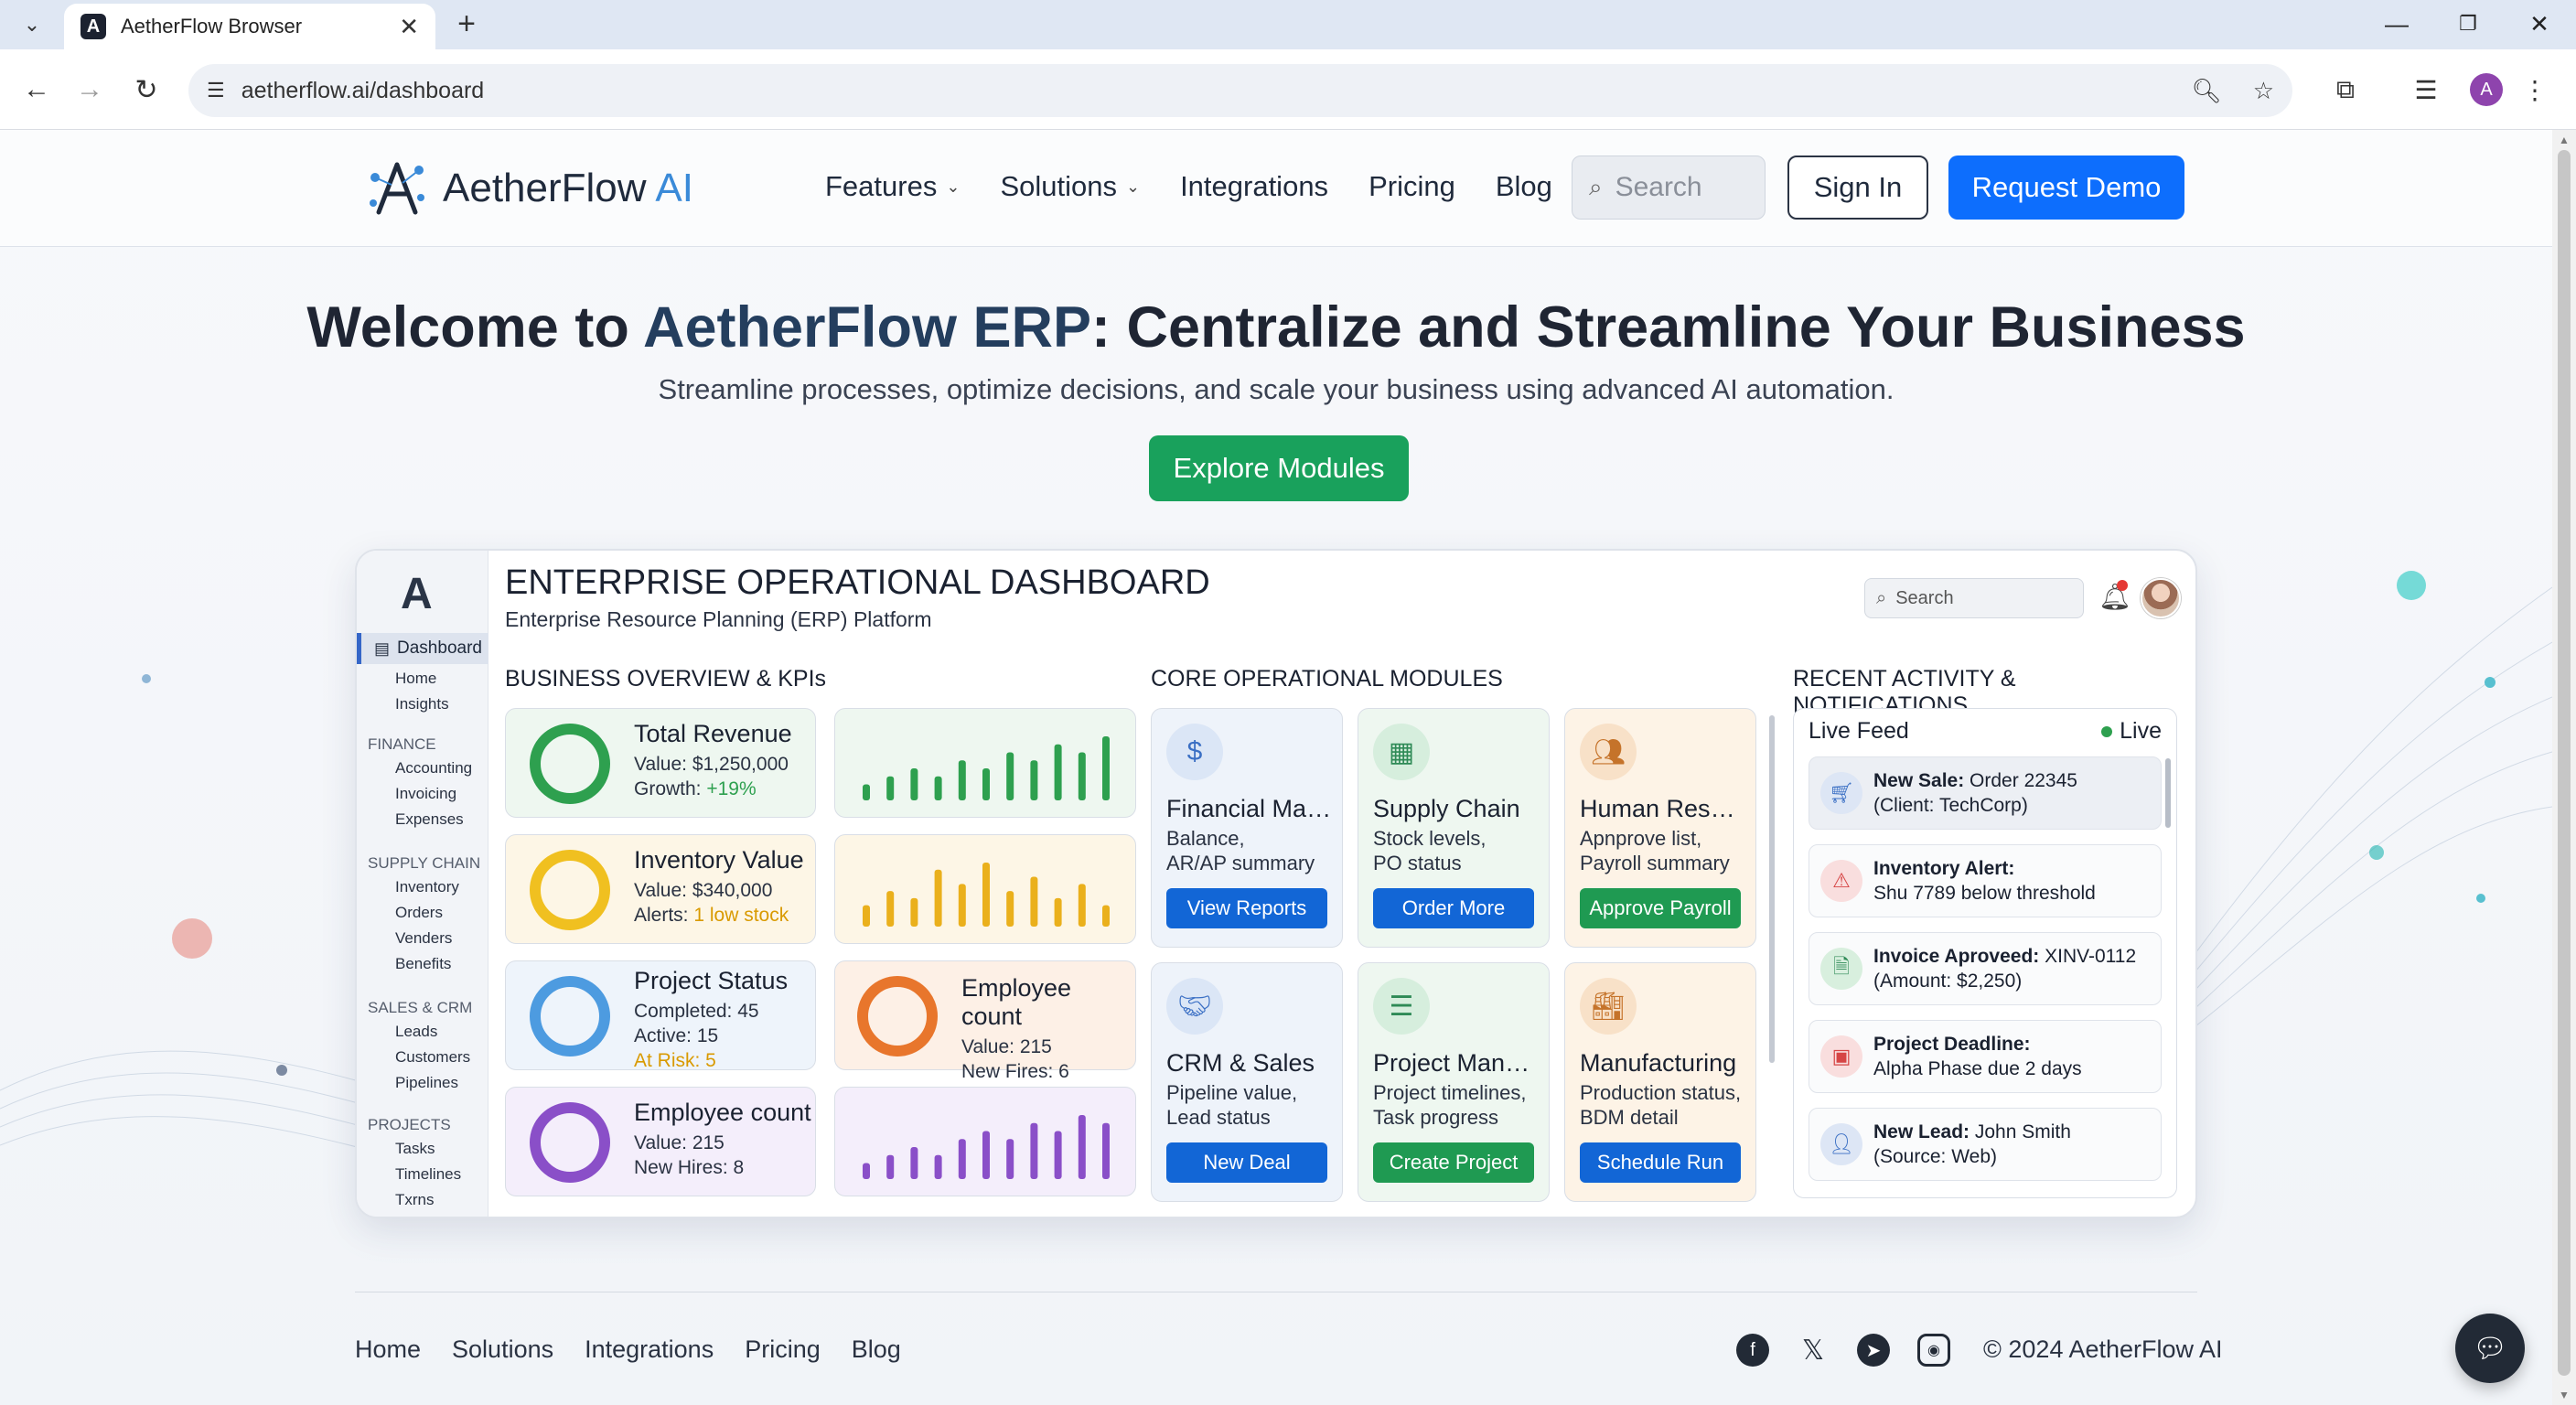 The image size is (2576, 1405). I want to click on approve-payroll-button: Approve Payroll, so click(1660, 908).